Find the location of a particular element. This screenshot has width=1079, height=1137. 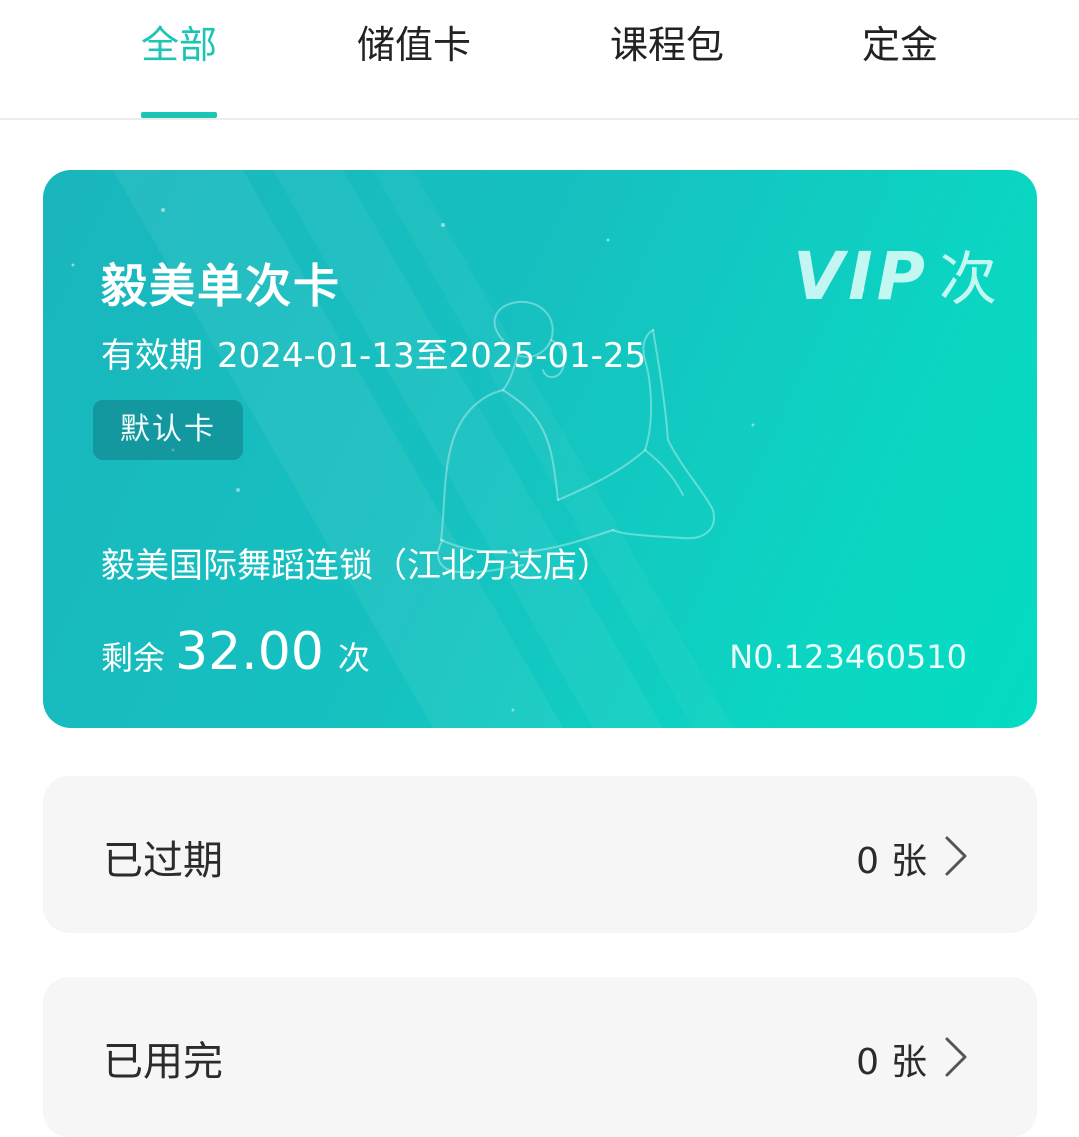

card-number: N0.123460510 is located at coordinates (848, 657).